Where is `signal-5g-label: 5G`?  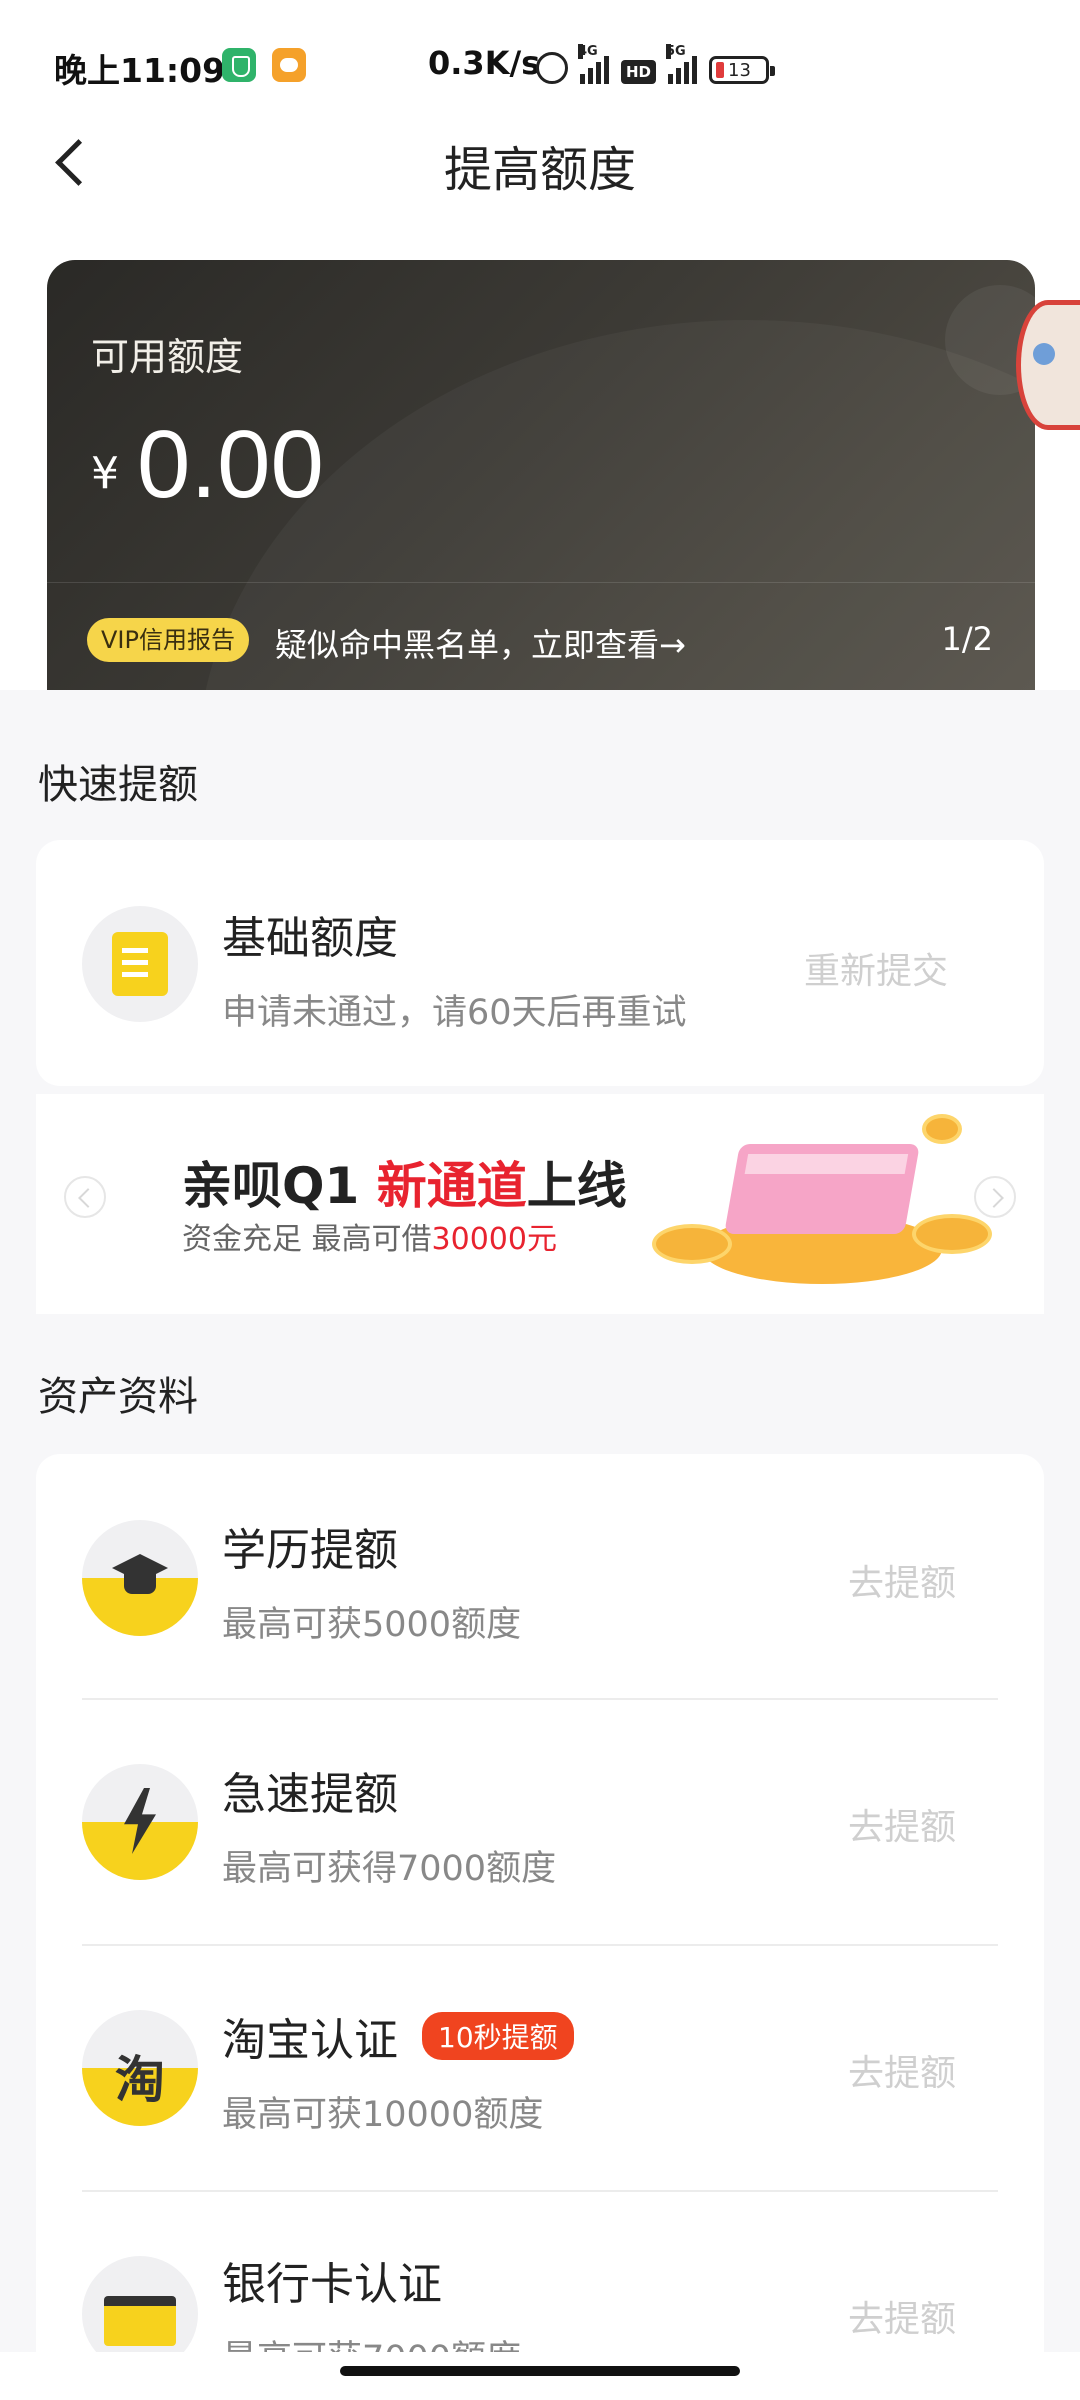
signal-5g-label: 5G is located at coordinates (676, 51).